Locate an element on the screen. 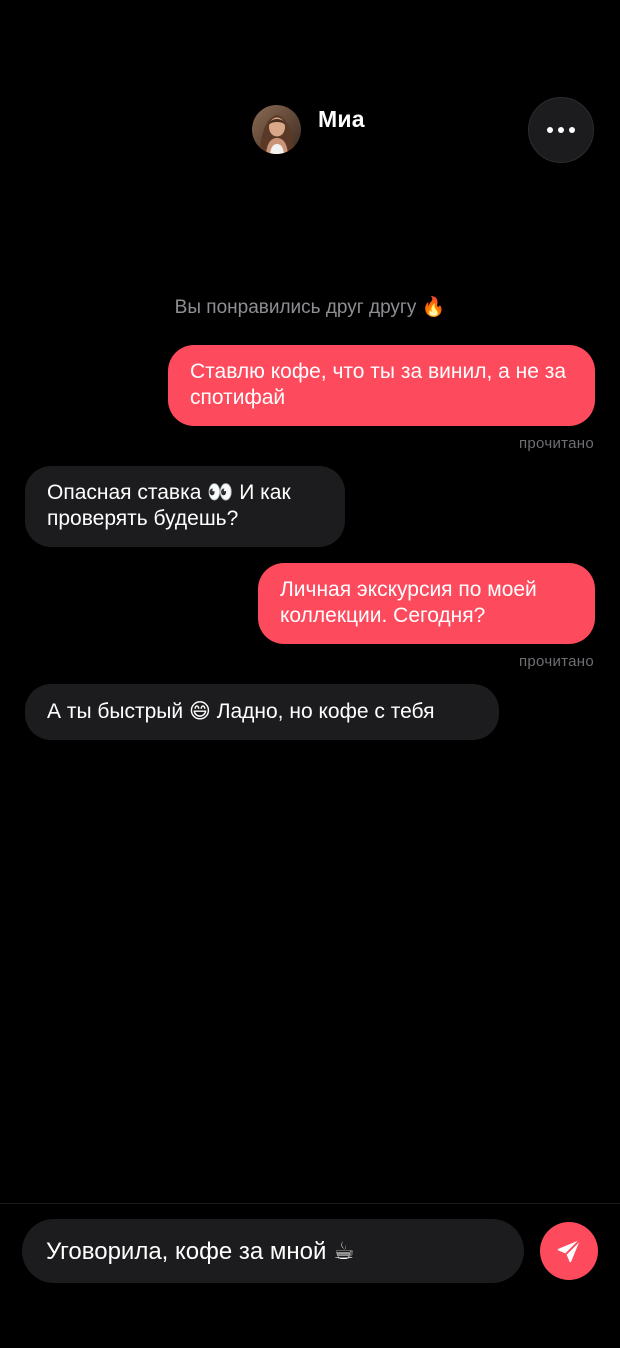 The image size is (620, 1348). send-button is located at coordinates (569, 1251).